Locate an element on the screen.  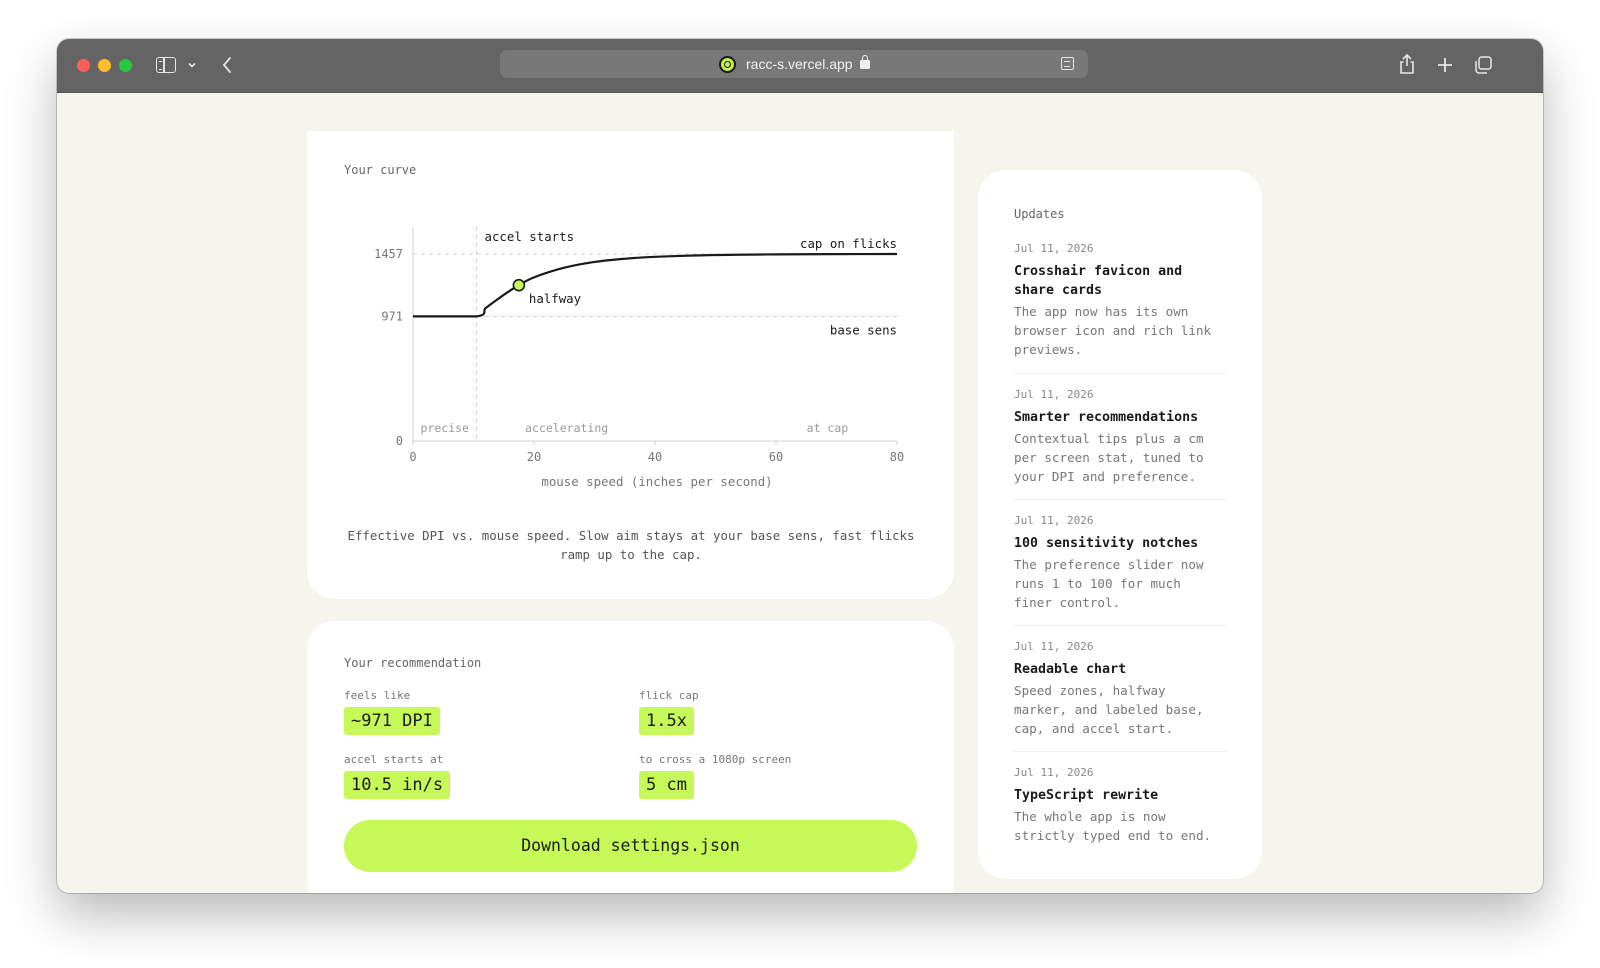
share-icon is located at coordinates (1407, 64).